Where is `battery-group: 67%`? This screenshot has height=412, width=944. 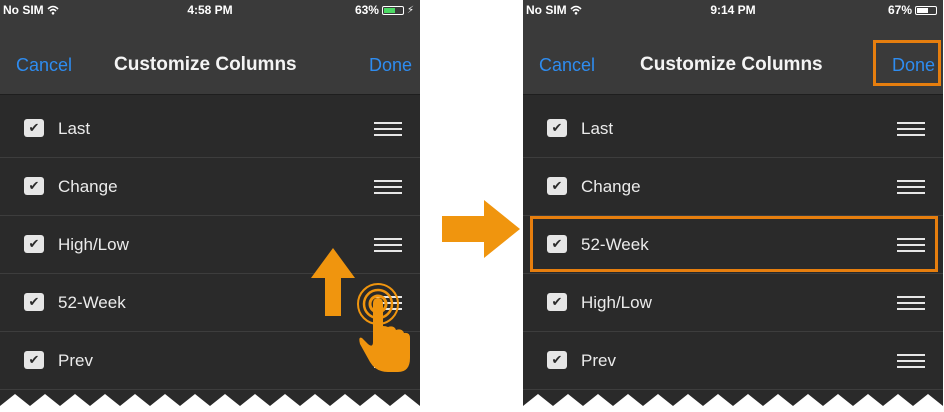
battery-group: 67% is located at coordinates (912, 10).